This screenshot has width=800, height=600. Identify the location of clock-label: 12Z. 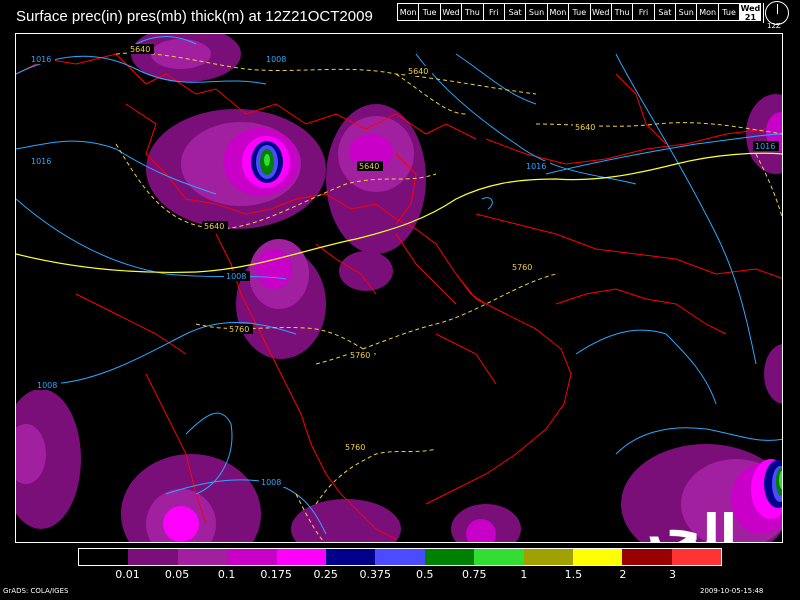
(774, 26).